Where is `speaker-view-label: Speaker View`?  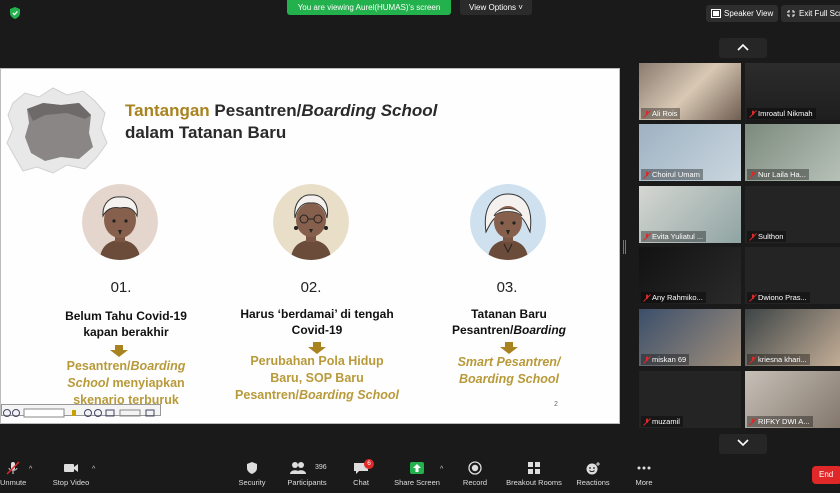 speaker-view-label: Speaker View is located at coordinates (749, 13).